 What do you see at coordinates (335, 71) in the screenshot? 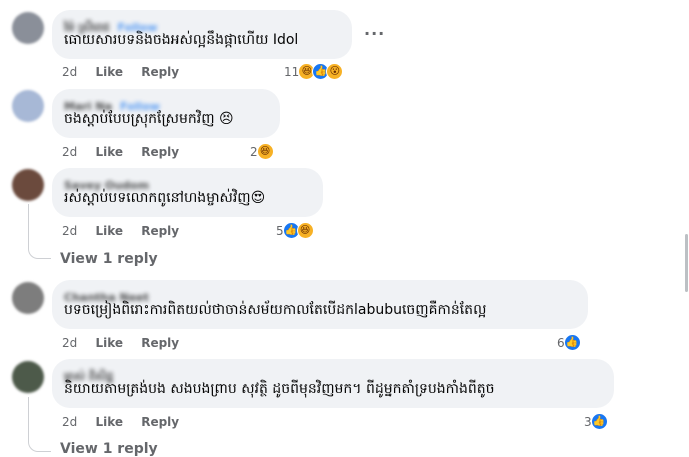
I see `wow-reaction-icon: 😮` at bounding box center [335, 71].